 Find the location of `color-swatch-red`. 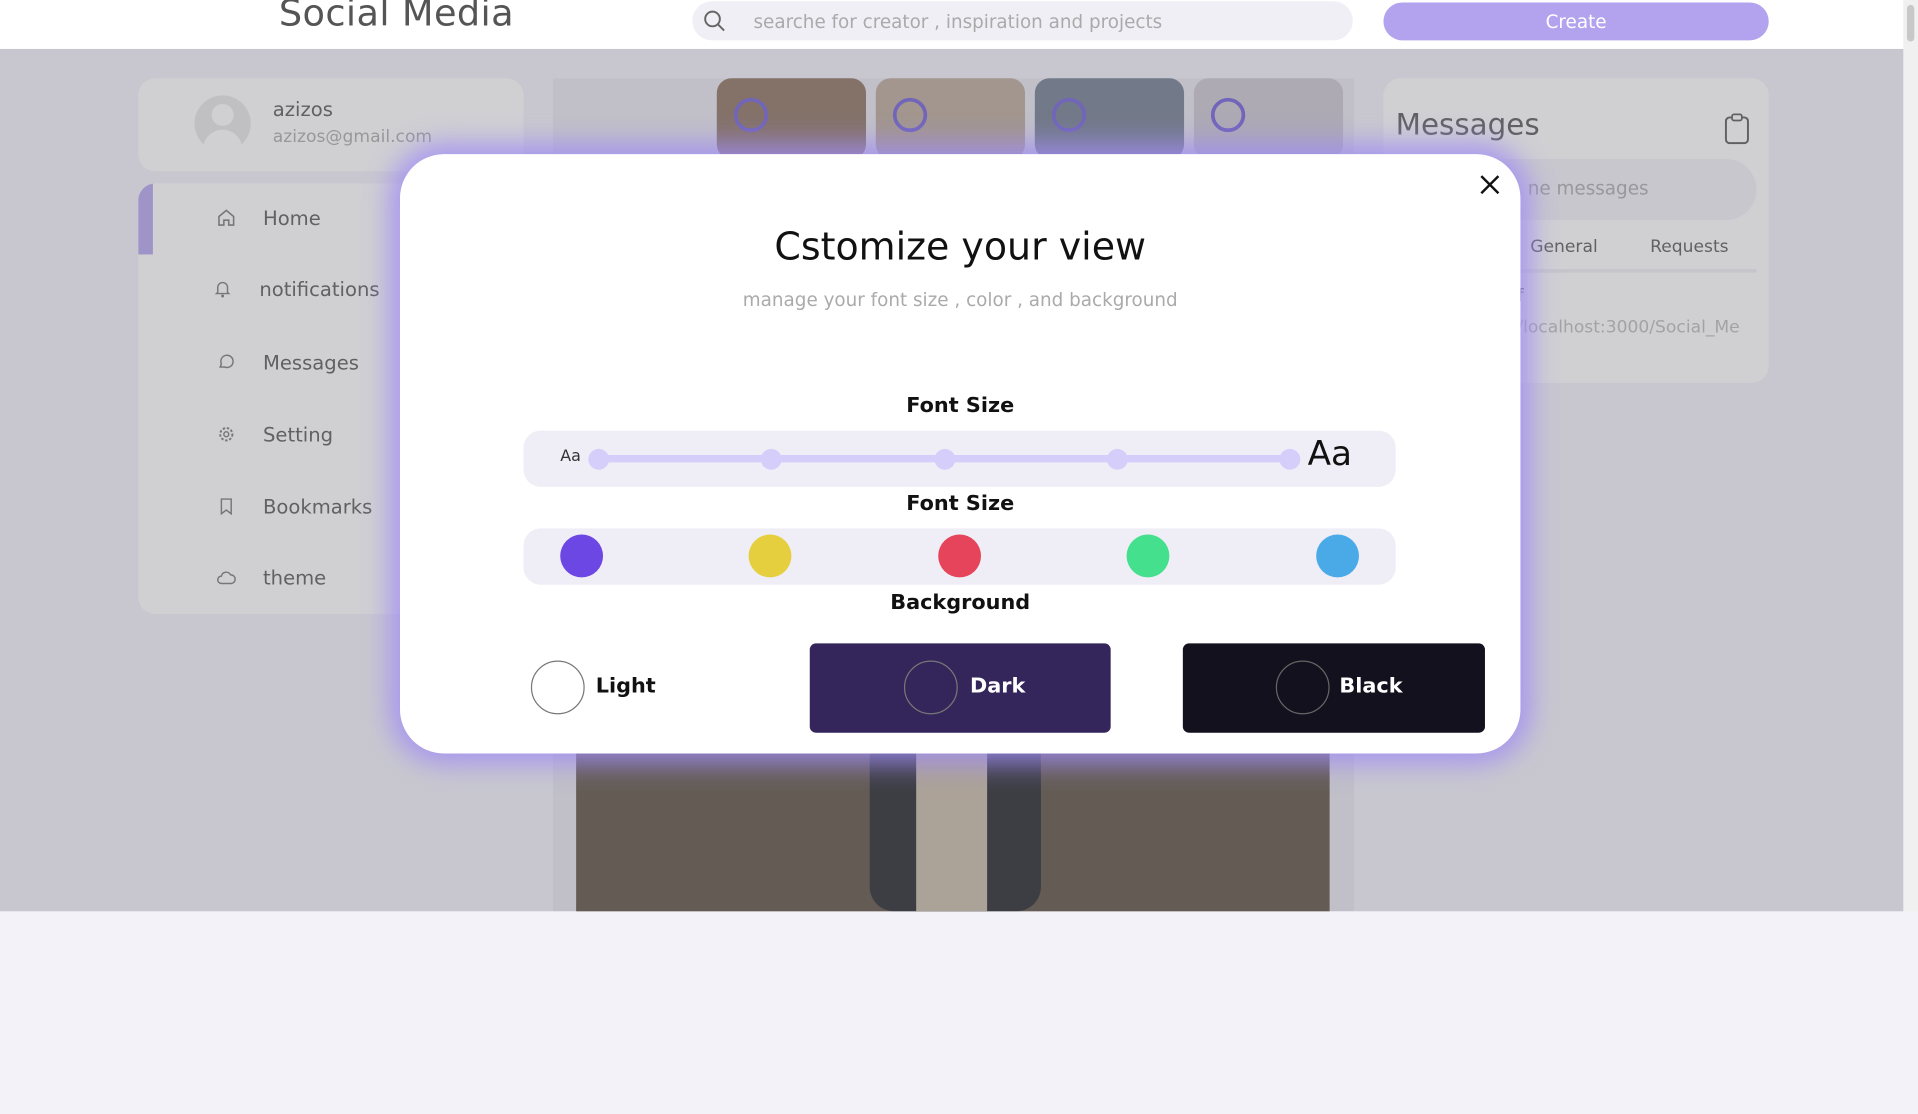

color-swatch-red is located at coordinates (960, 556).